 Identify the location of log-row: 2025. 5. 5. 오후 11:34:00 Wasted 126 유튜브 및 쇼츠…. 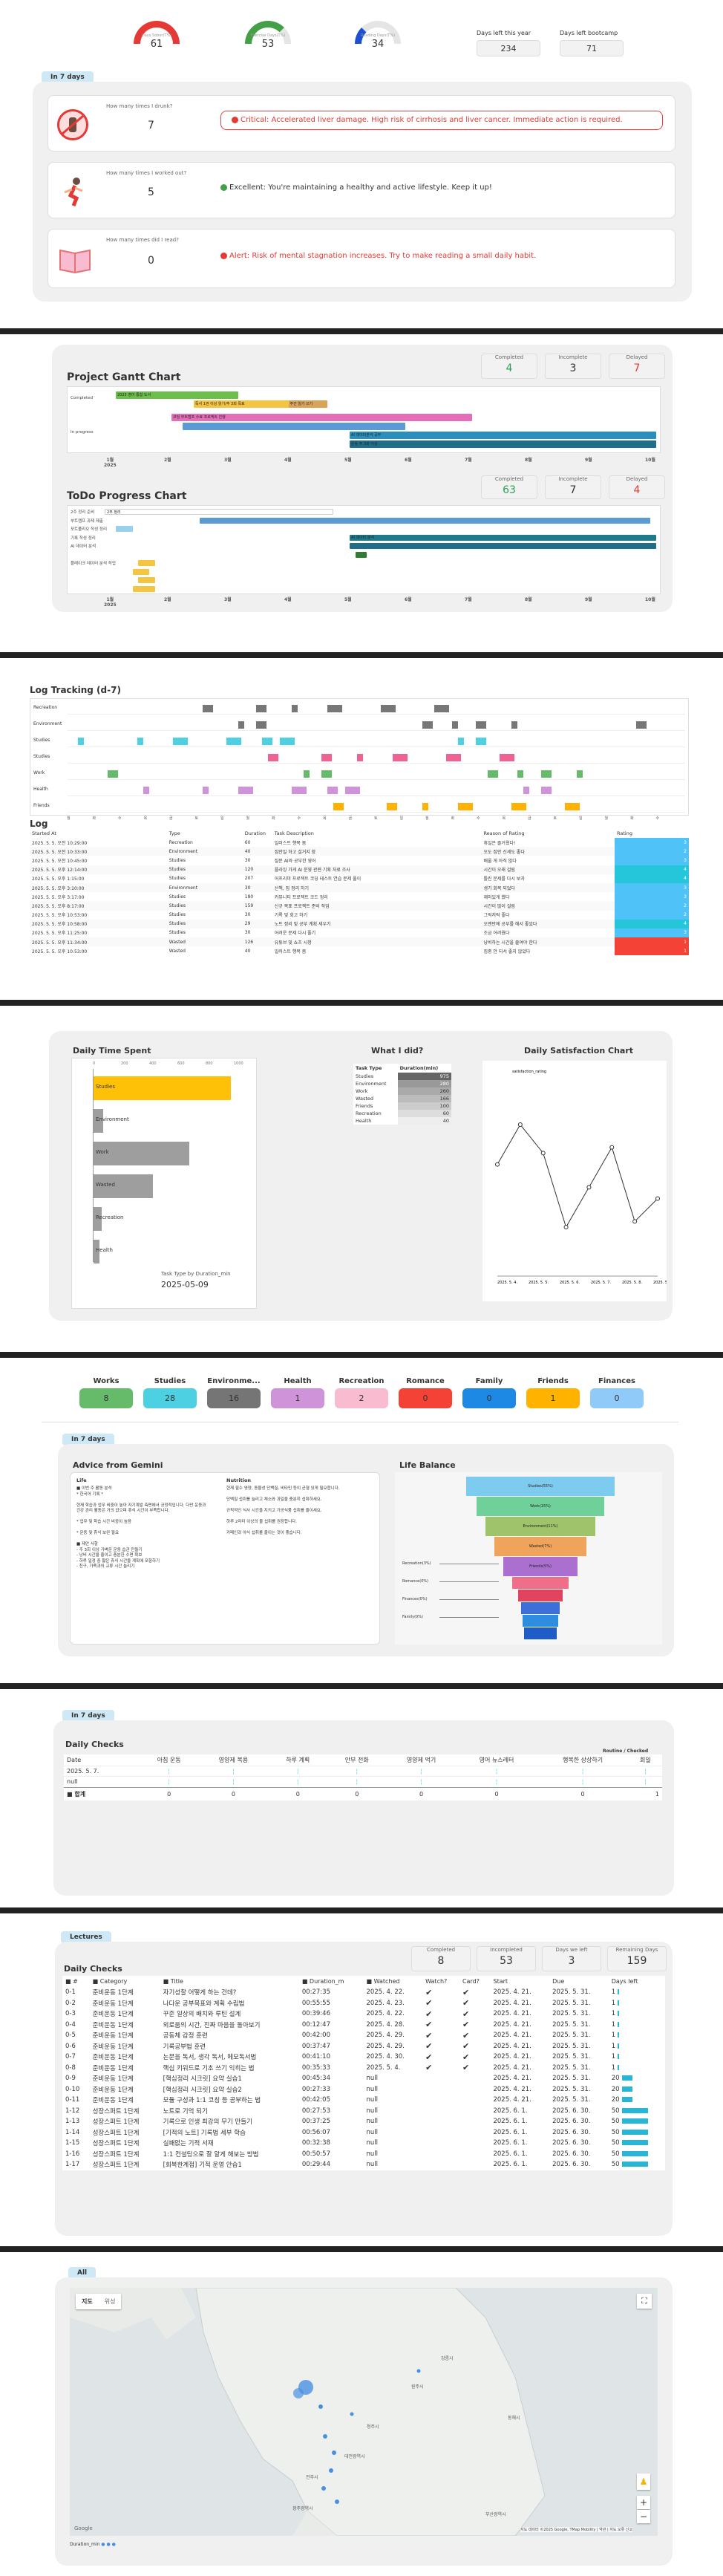
(360, 942).